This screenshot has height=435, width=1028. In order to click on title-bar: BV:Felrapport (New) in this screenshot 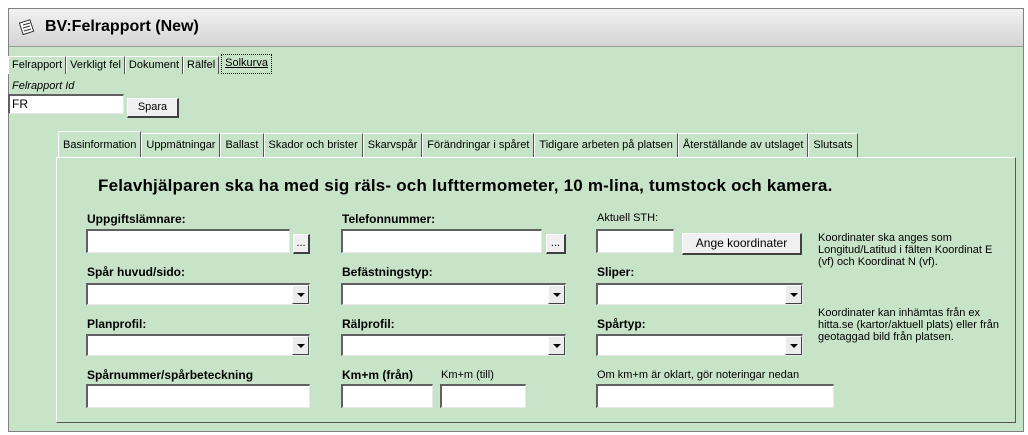, I will do `click(516, 28)`.